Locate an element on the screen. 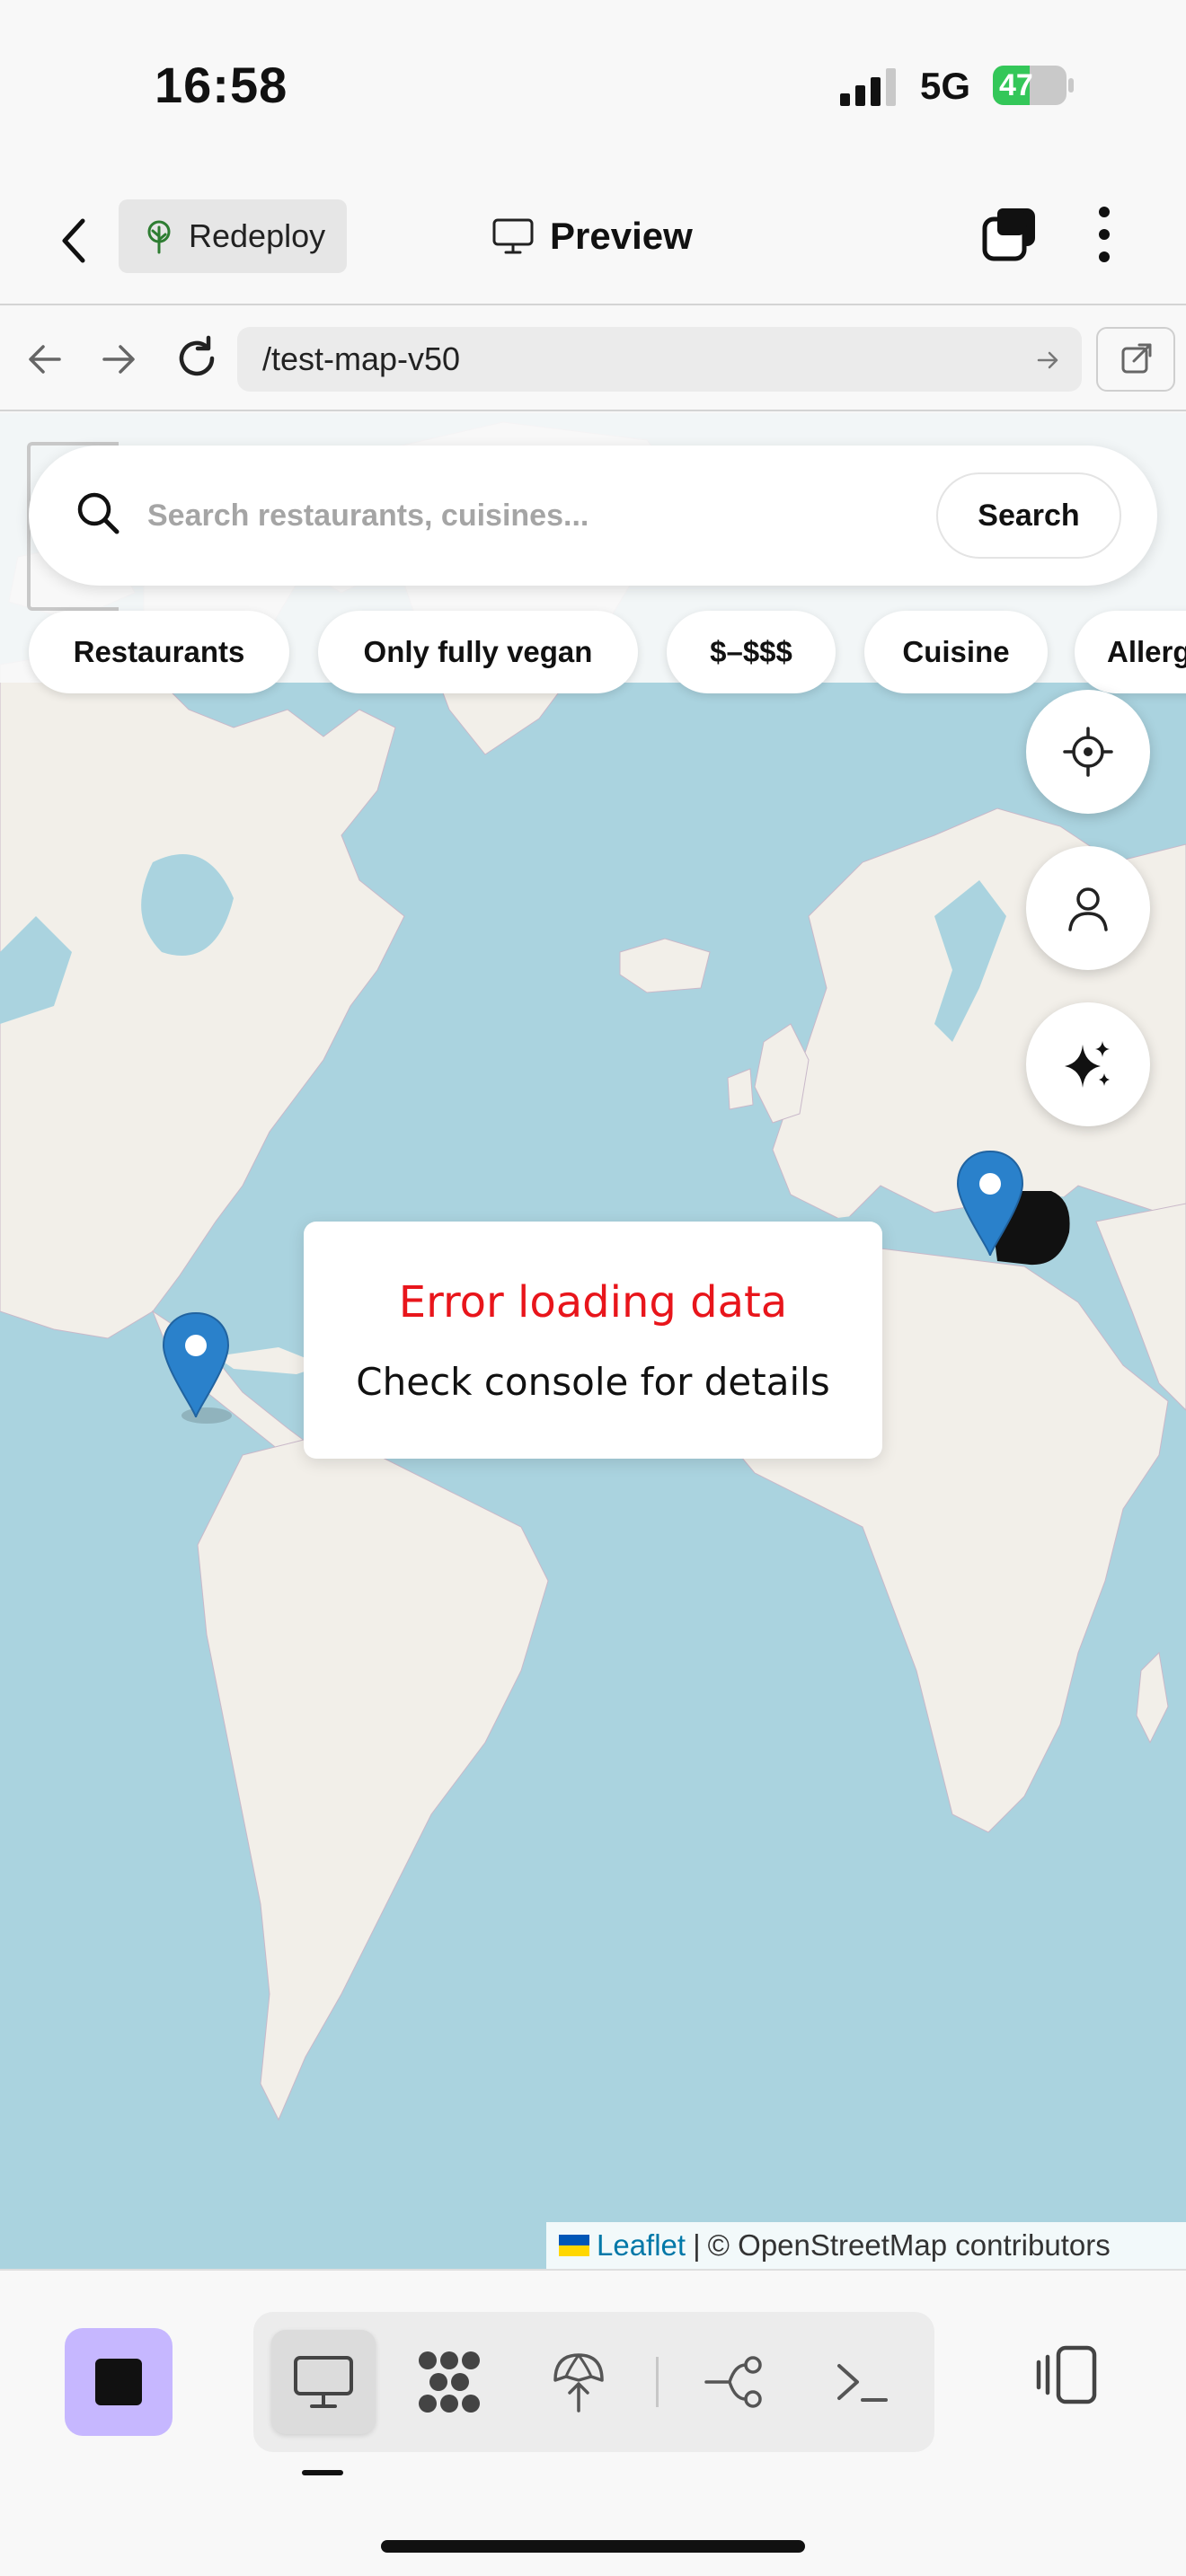 The width and height of the screenshot is (1186, 2576). blocks-view-button is located at coordinates (449, 2382).